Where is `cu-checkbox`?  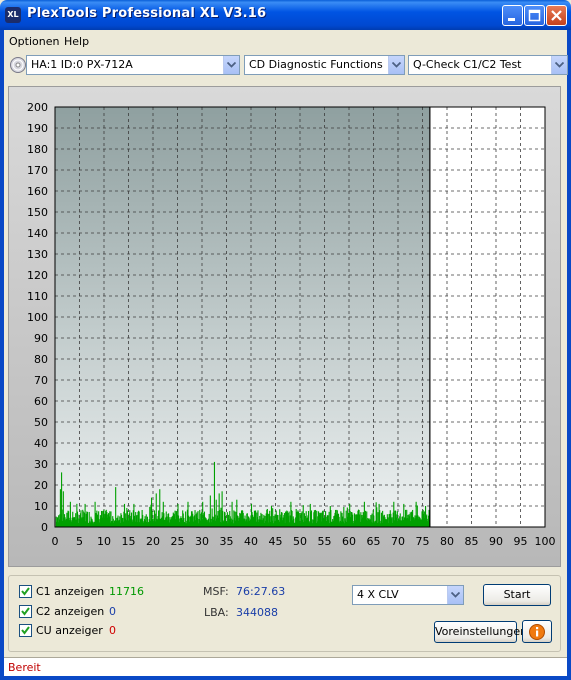 cu-checkbox is located at coordinates (25, 630).